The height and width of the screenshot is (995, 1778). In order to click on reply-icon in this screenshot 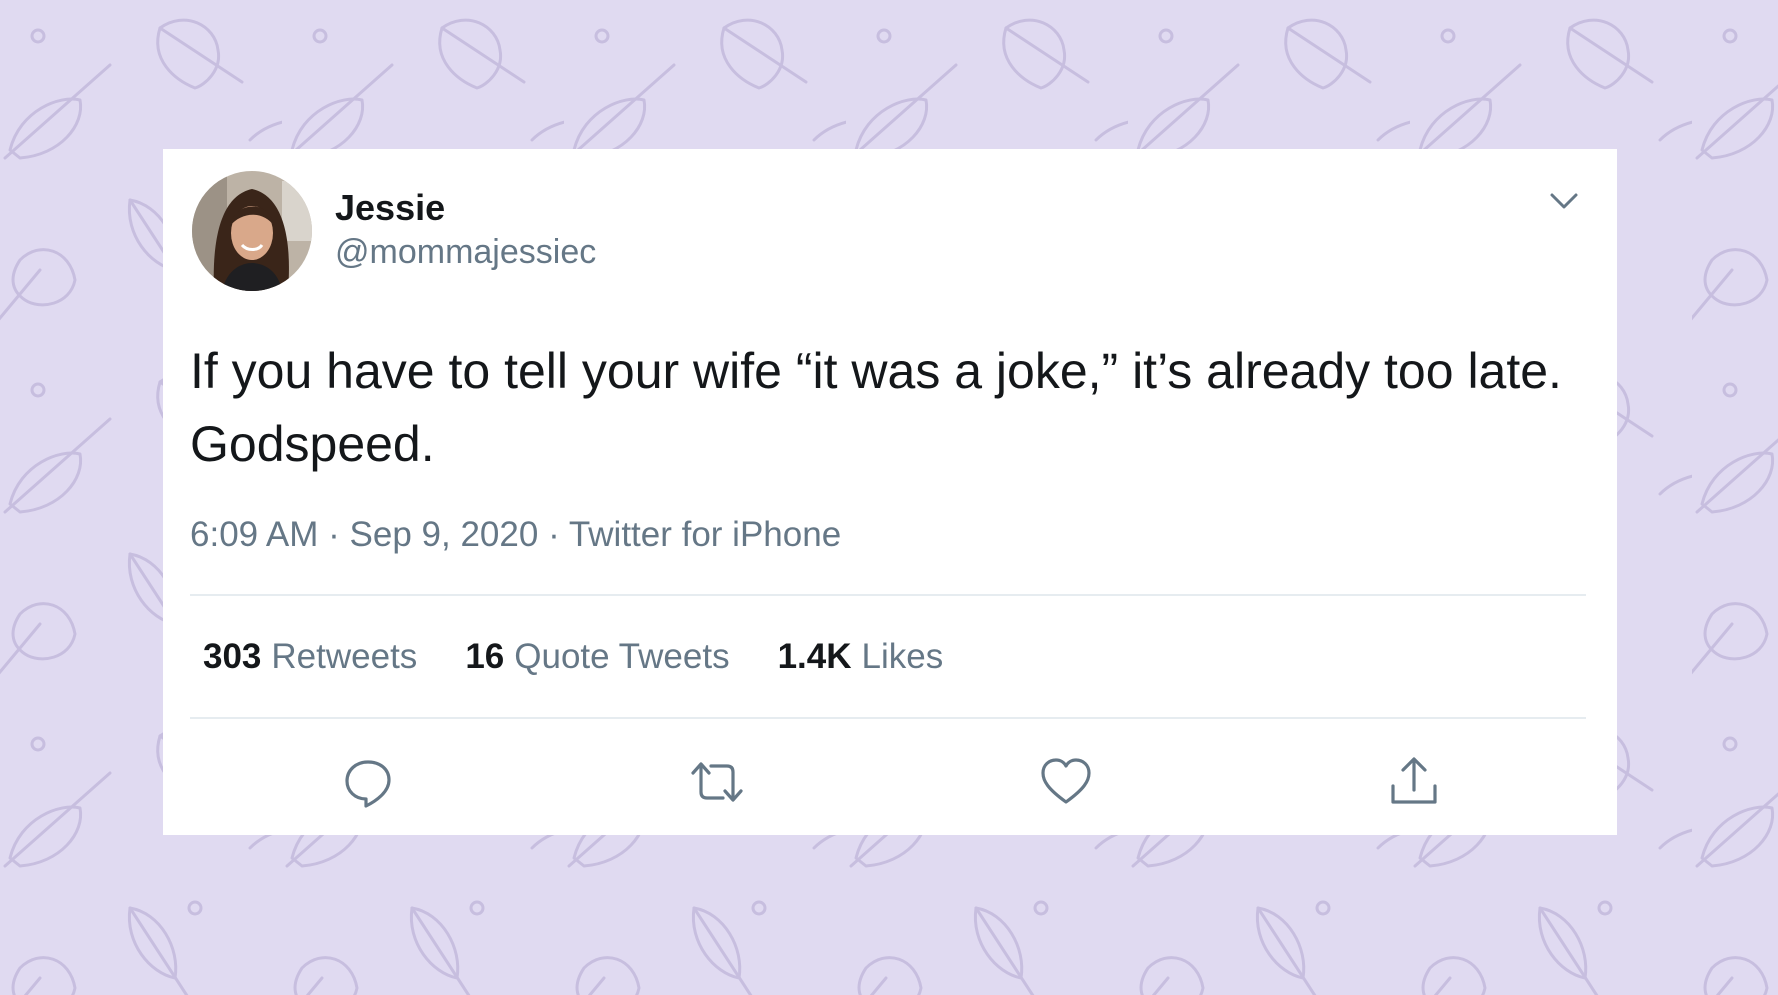, I will do `click(368, 782)`.